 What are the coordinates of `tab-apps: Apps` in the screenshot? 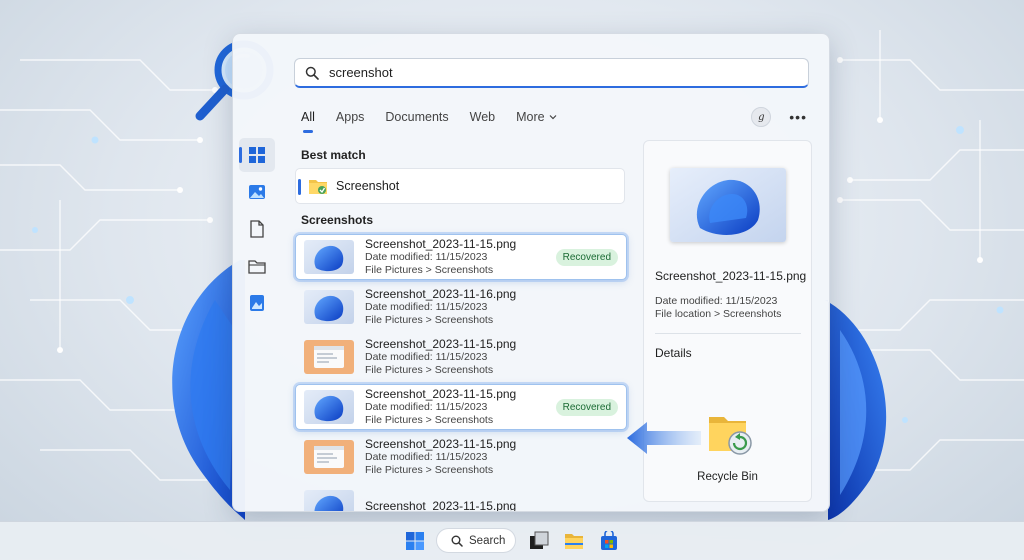 It's located at (350, 117).